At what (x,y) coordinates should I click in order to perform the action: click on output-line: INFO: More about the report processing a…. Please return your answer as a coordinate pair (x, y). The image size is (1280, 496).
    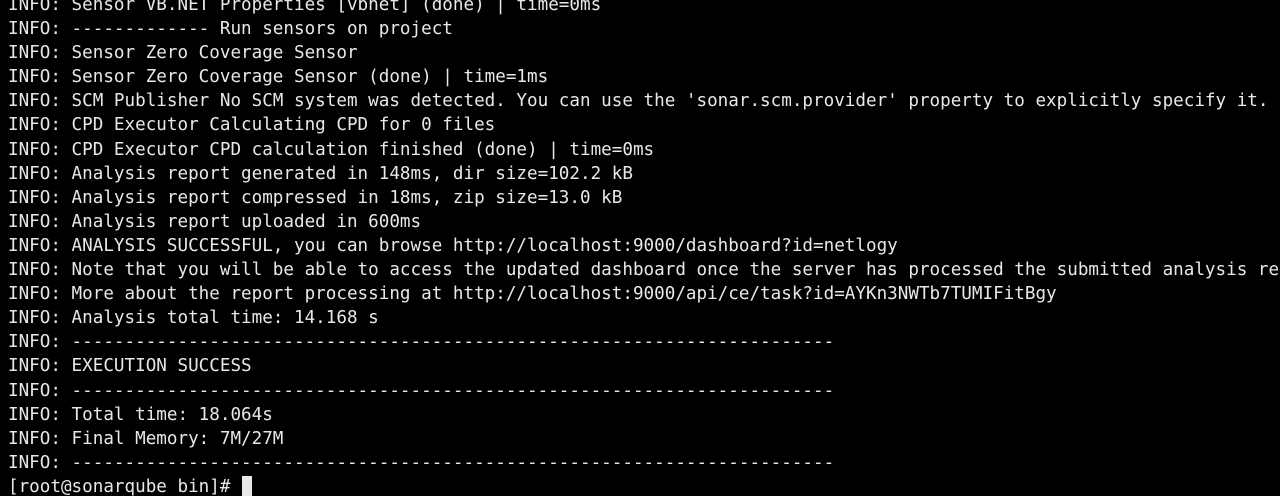
    Looking at the image, I should click on (532, 294).